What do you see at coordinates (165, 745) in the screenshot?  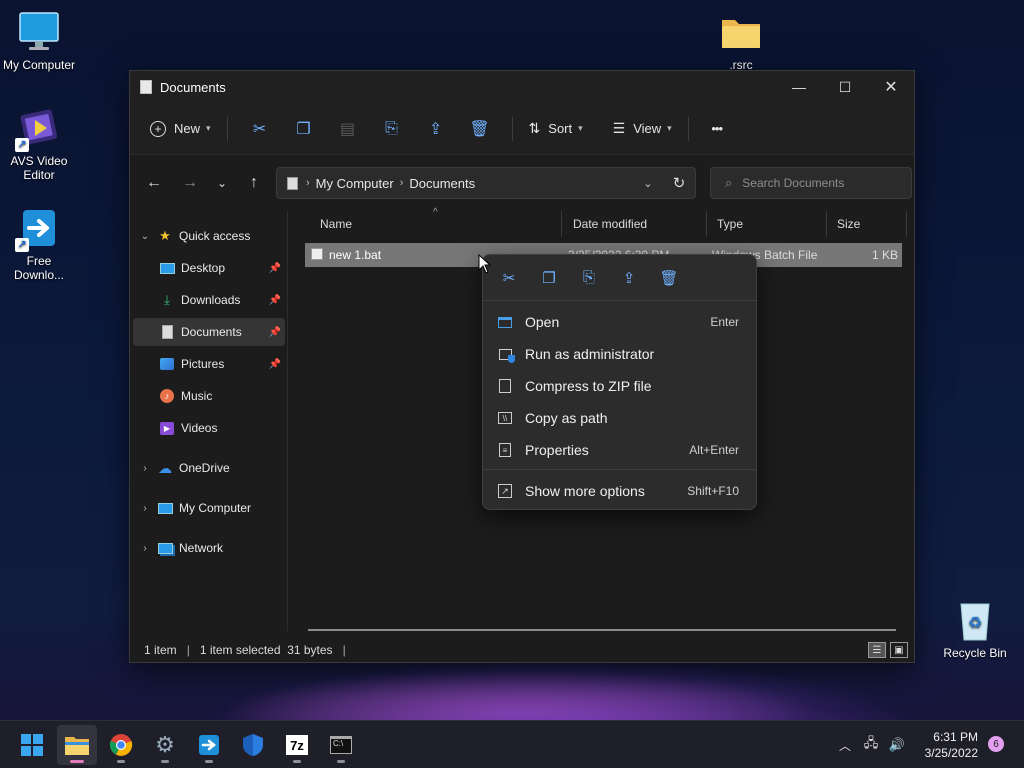 I see `taskbar-settings: ⚙` at bounding box center [165, 745].